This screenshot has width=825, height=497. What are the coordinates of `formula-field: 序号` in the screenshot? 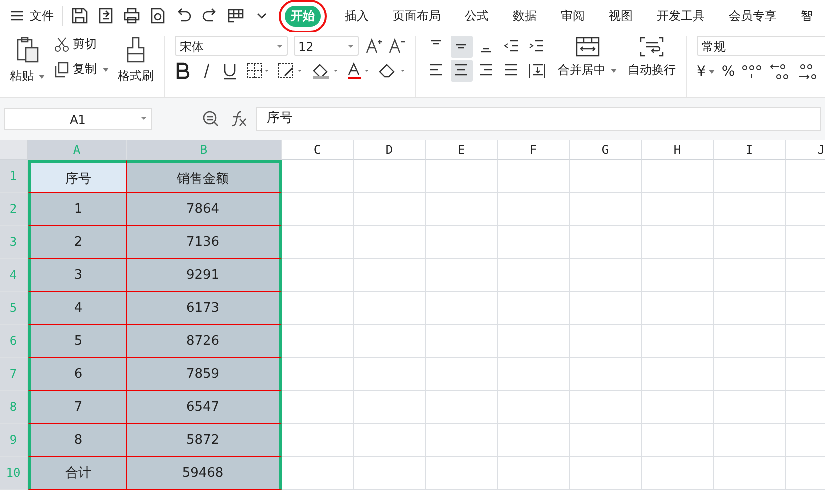 It's located at (538, 119).